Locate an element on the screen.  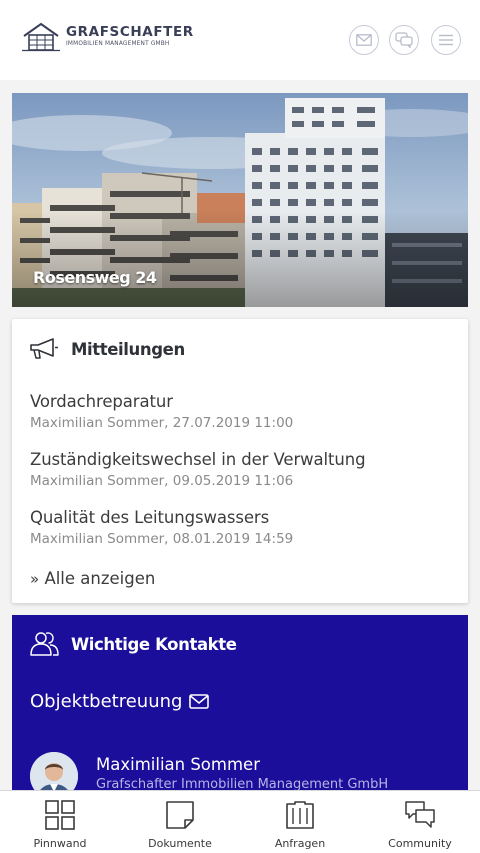
show-all-link: » Alle anzeigen is located at coordinates (92, 578).